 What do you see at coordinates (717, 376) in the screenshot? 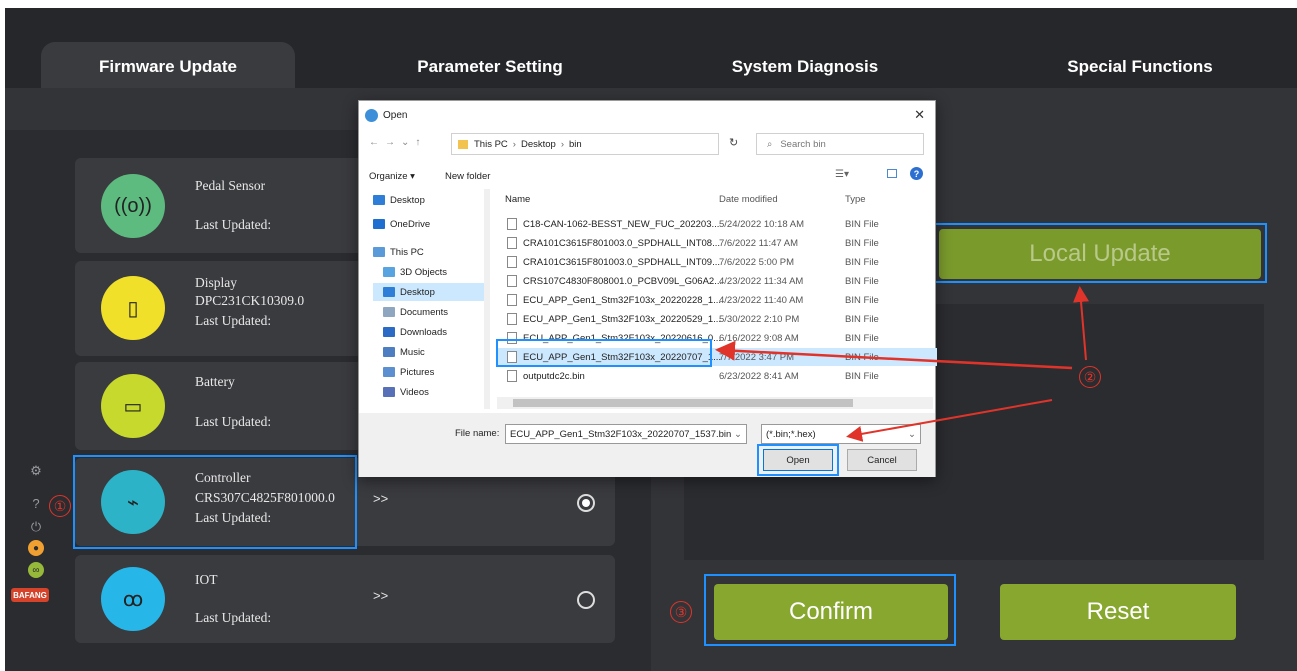
I see `file-row: outputdc2c.bin 6/23/2022 8:41 AM BIN File` at bounding box center [717, 376].